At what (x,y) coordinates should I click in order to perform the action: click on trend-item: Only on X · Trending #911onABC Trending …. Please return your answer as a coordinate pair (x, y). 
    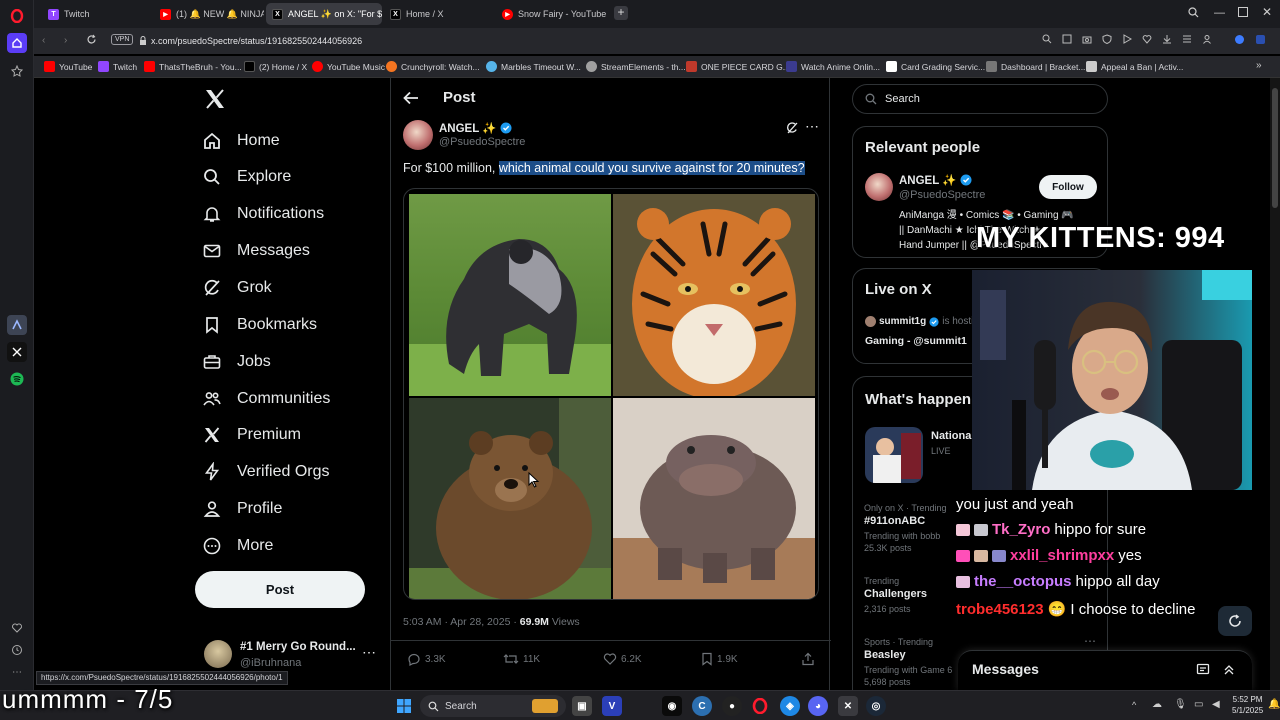
    Looking at the image, I should click on (905, 528).